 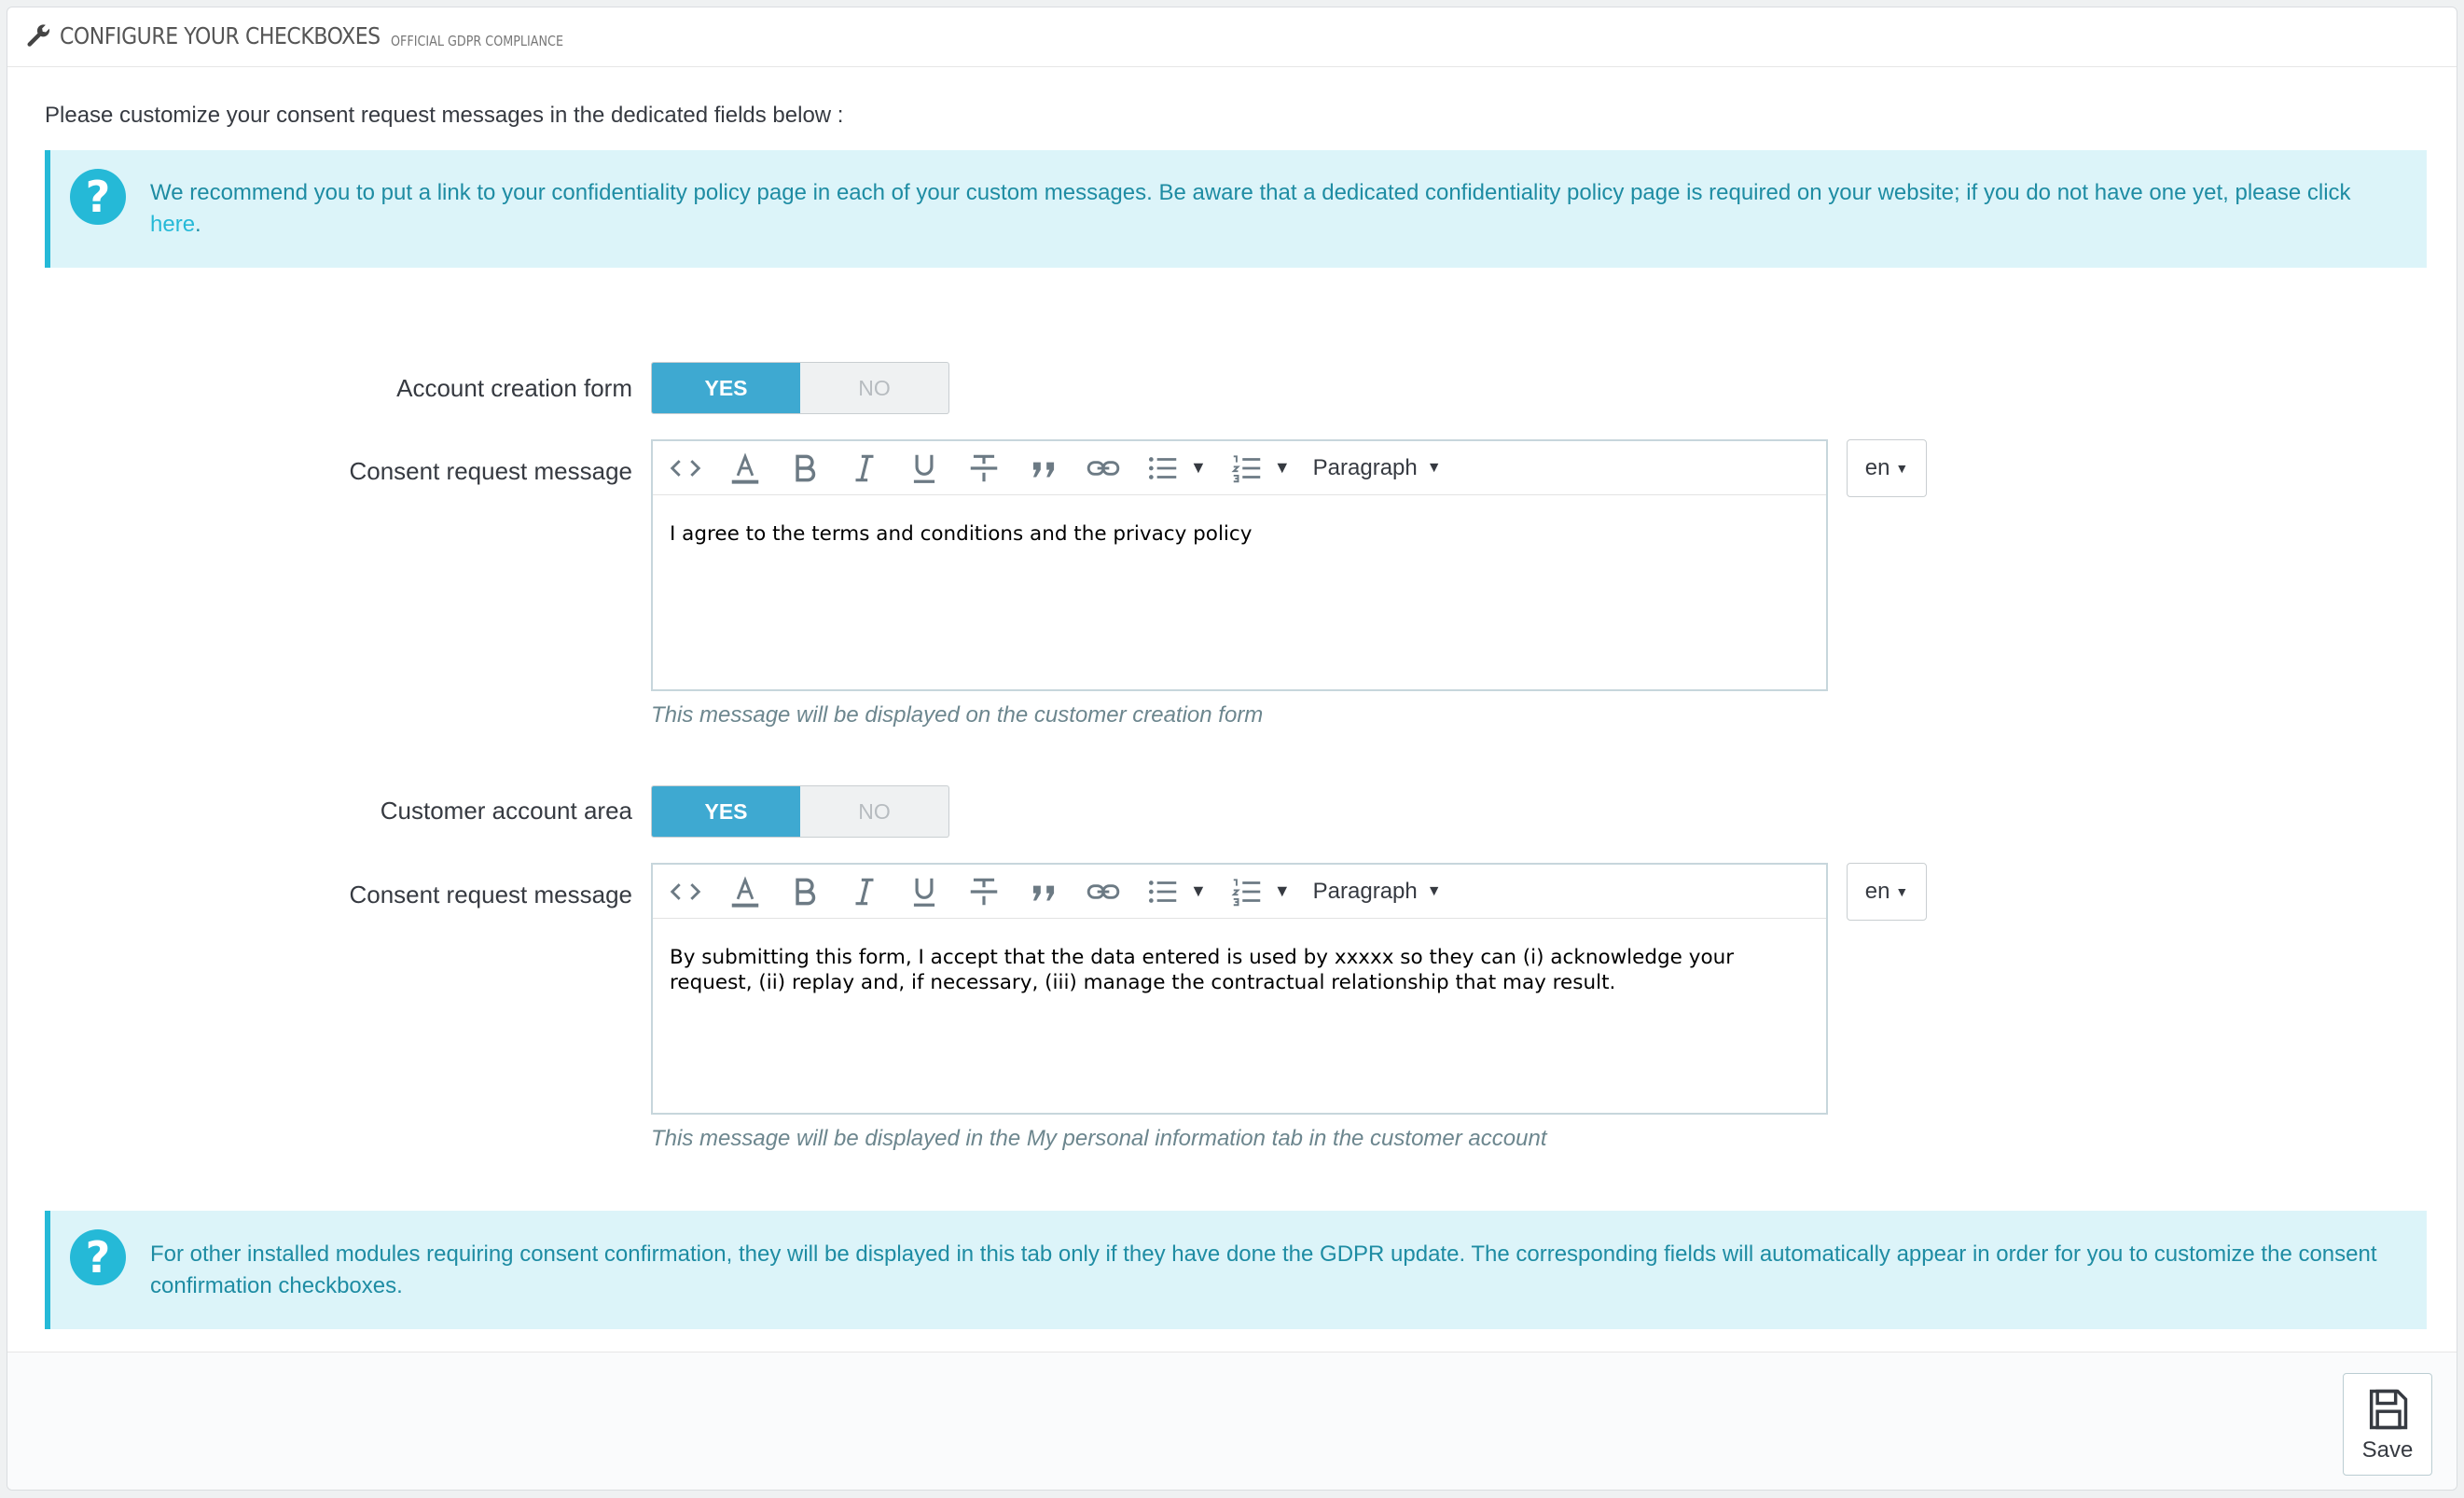 I want to click on account-creation-form-label: Account creation form, so click(x=514, y=388).